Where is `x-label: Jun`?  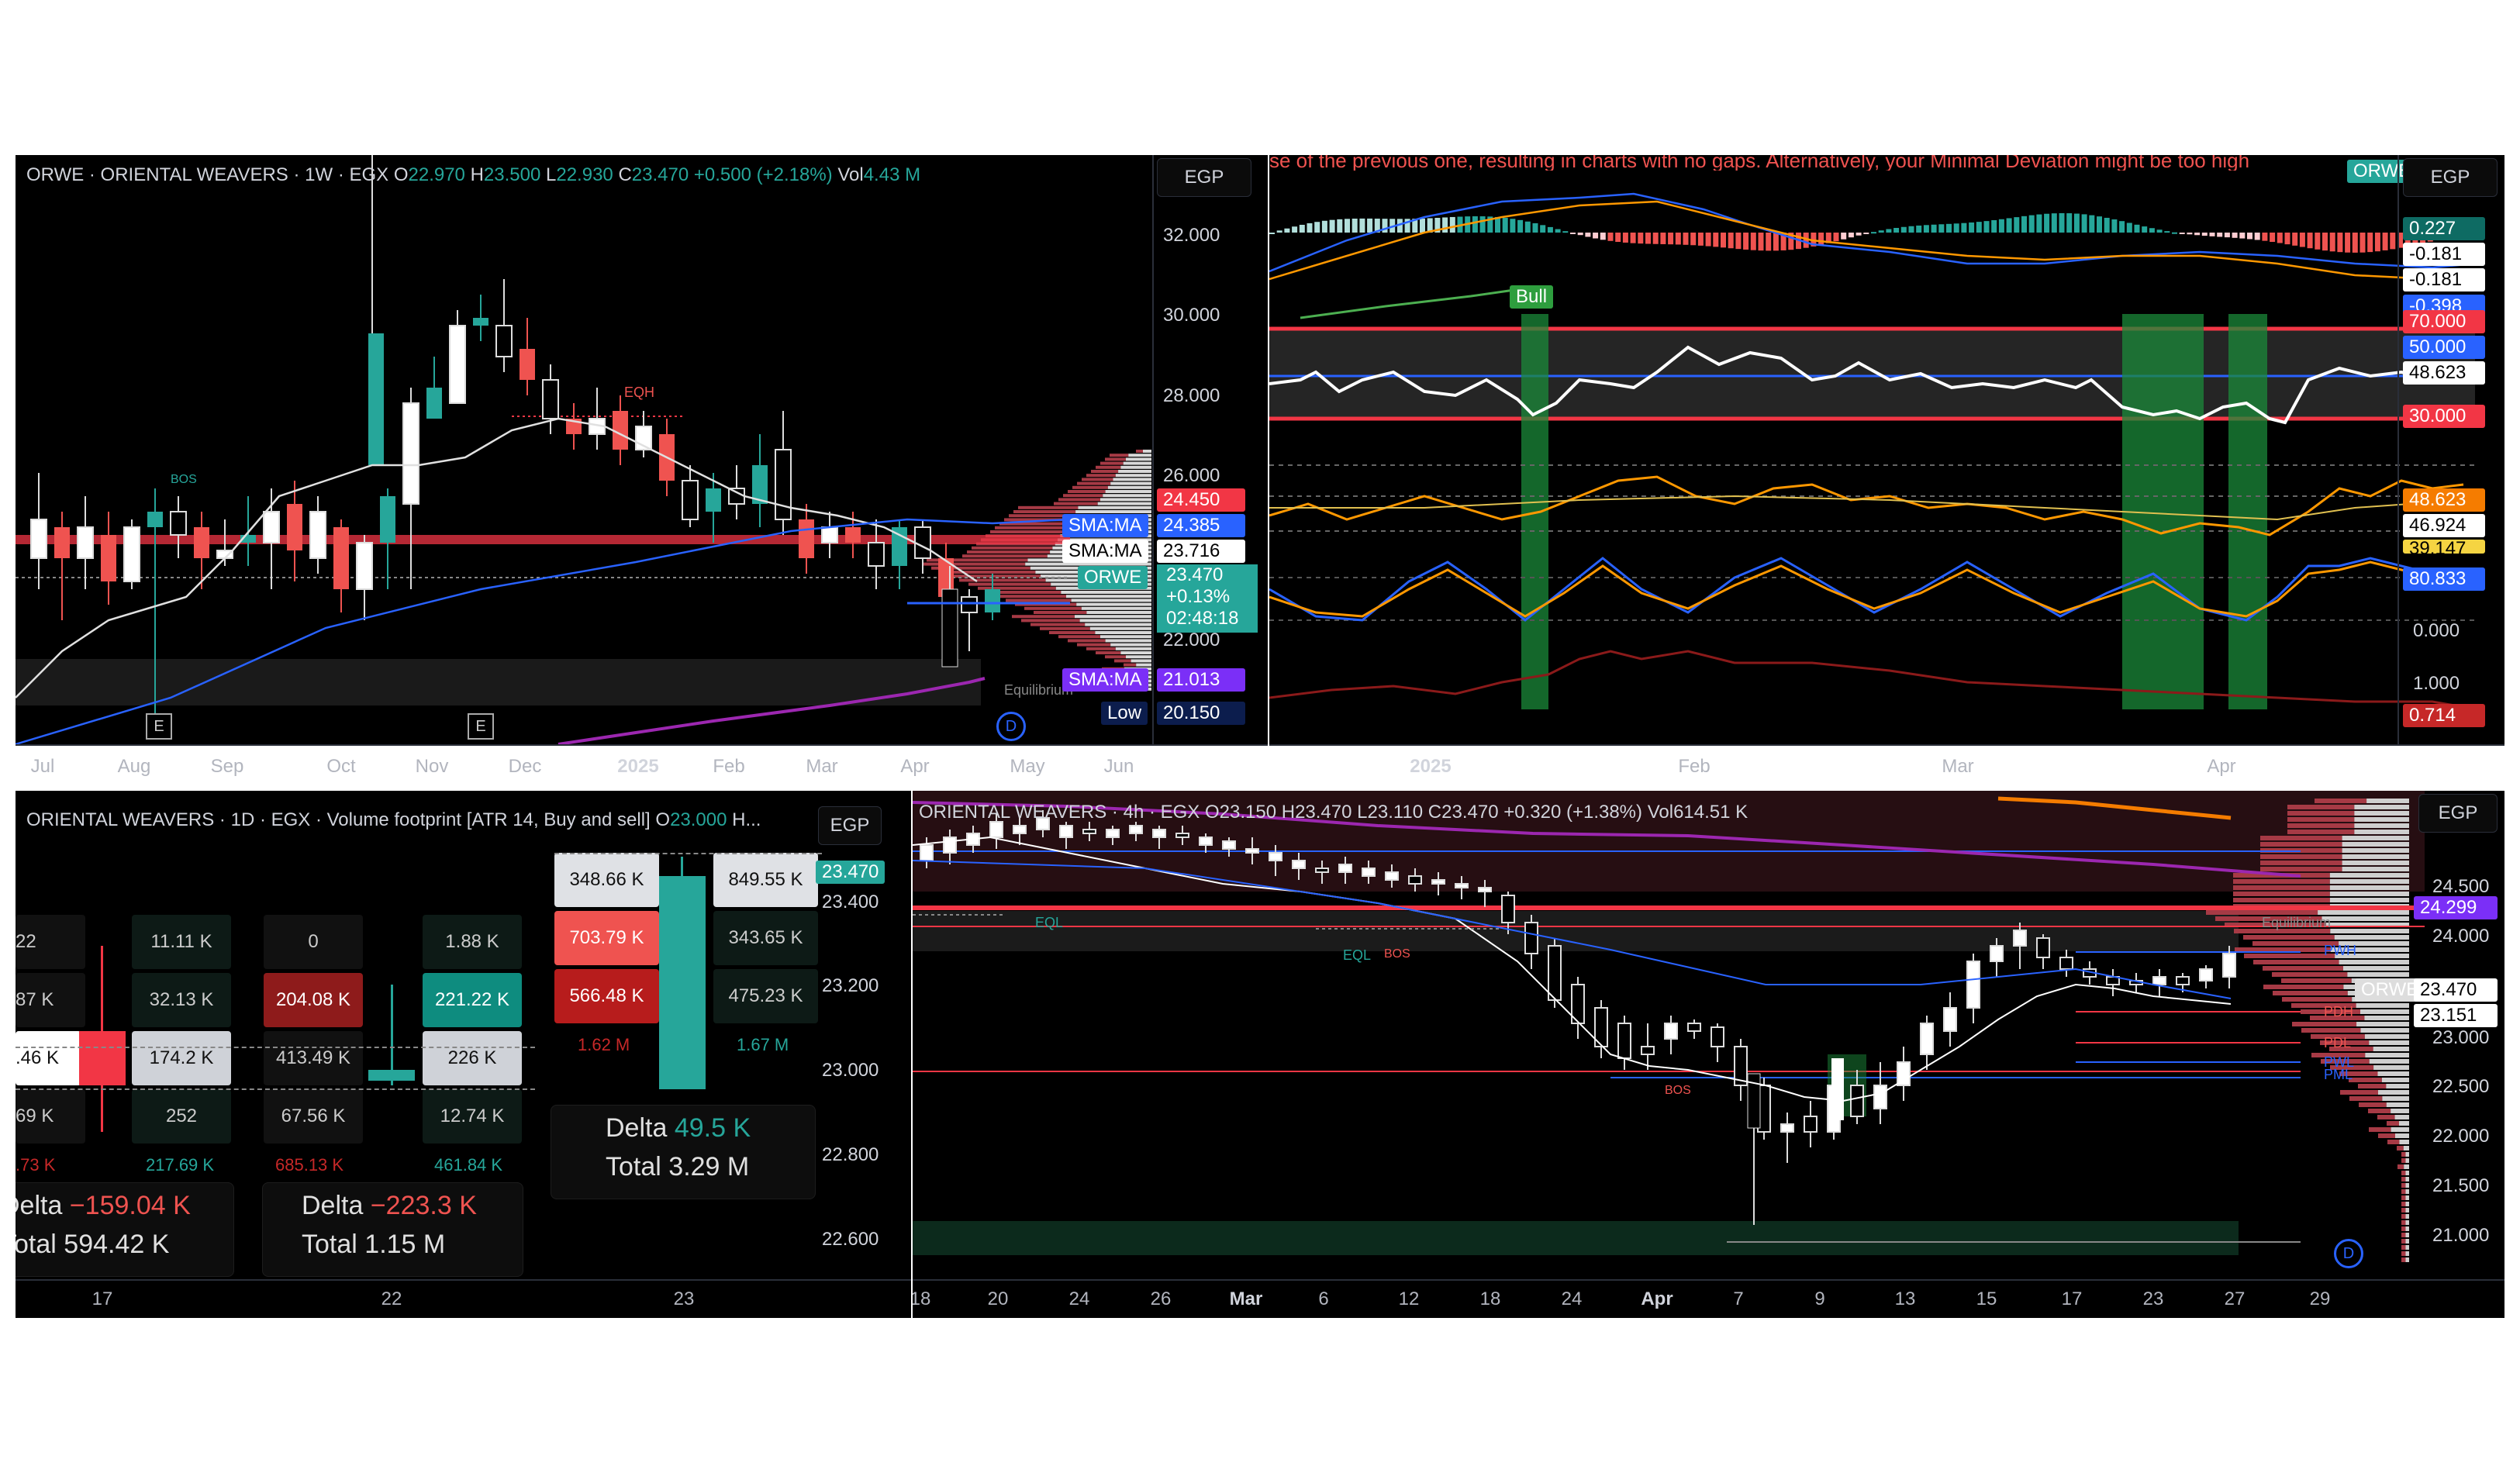 x-label: Jun is located at coordinates (1118, 766).